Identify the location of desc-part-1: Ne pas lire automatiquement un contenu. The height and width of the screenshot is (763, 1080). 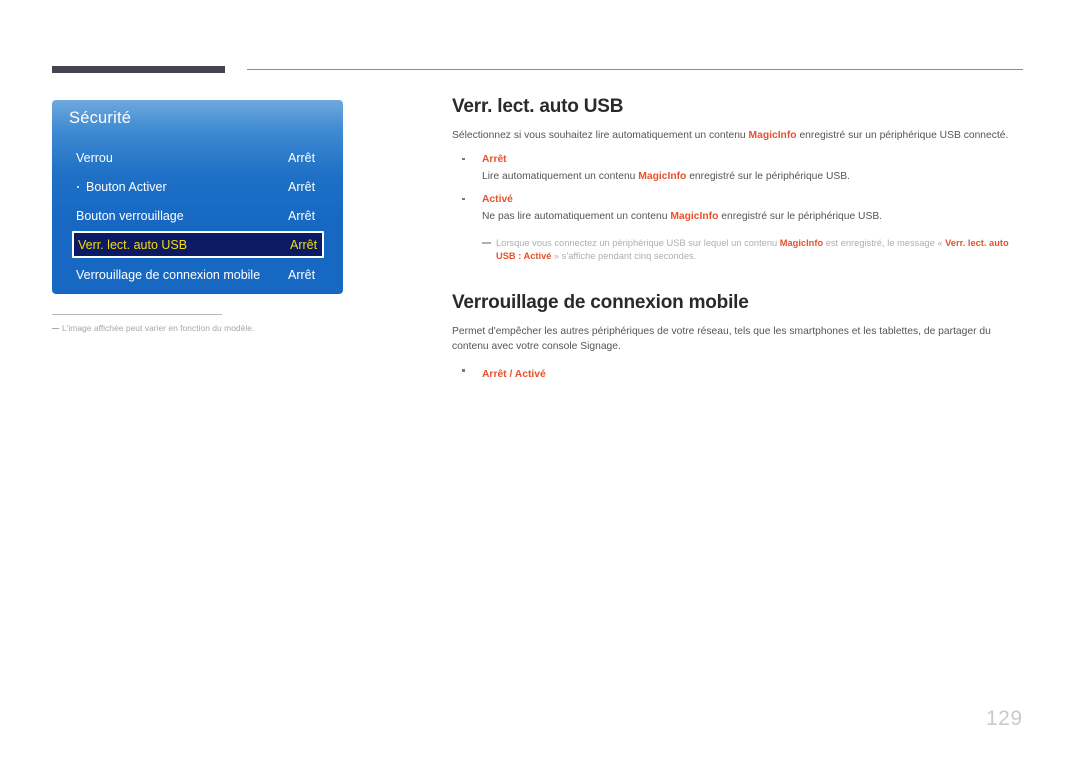
(576, 216).